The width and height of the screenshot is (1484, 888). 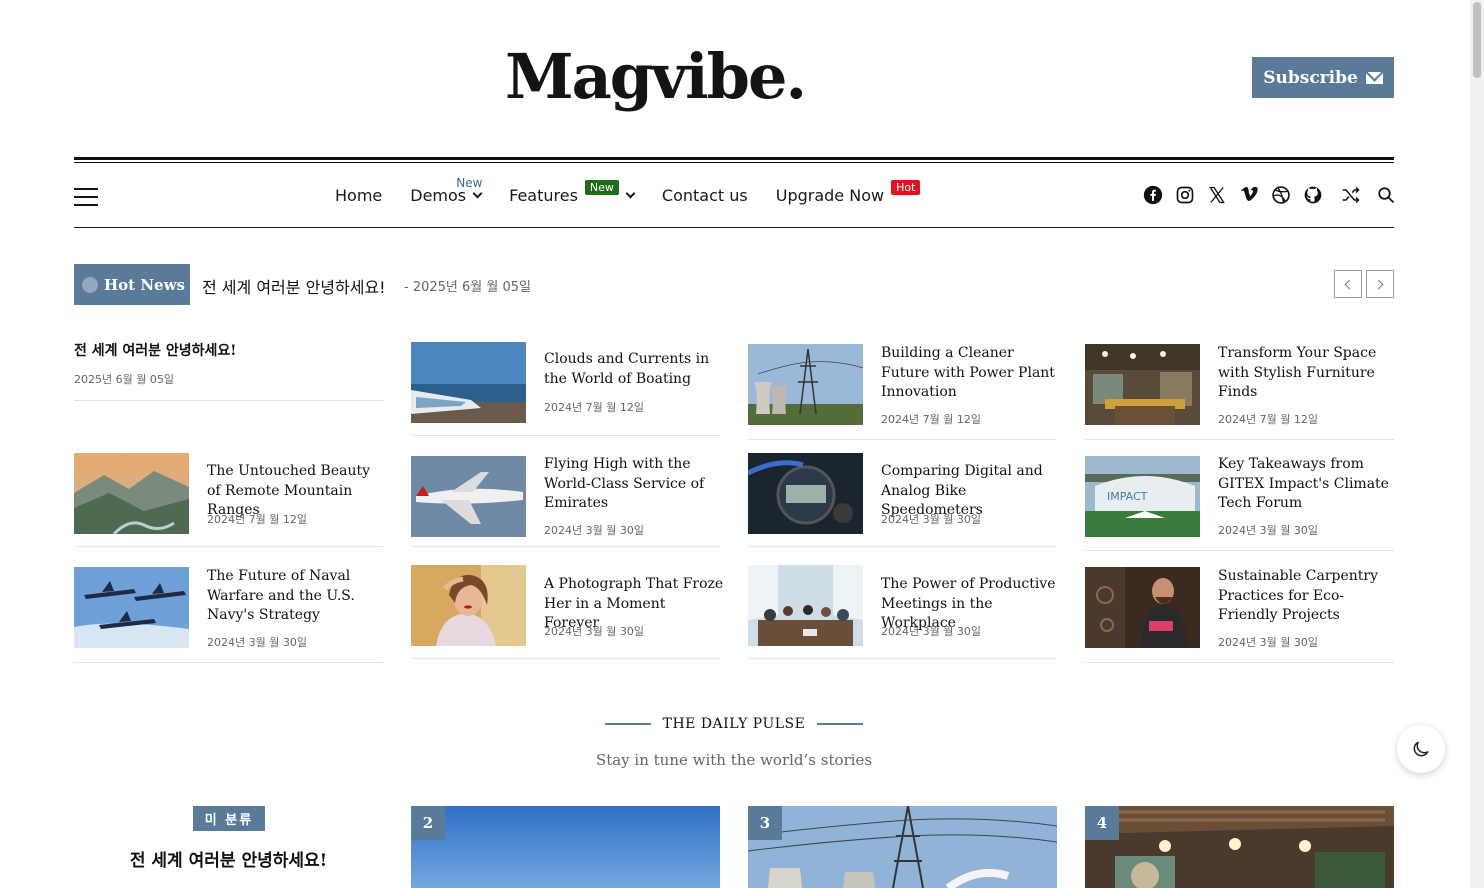 I want to click on rank-number: 4, so click(x=1102, y=823).